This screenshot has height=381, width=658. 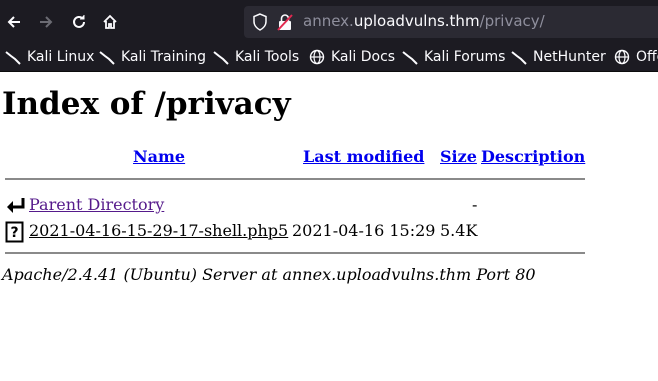 I want to click on file-size: 5.4K, so click(x=459, y=230).